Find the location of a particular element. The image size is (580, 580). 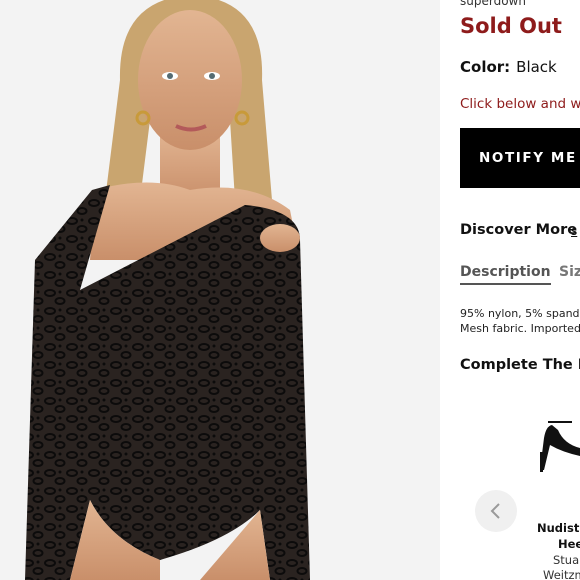

product-name: Nudists is located at coordinates (558, 528).